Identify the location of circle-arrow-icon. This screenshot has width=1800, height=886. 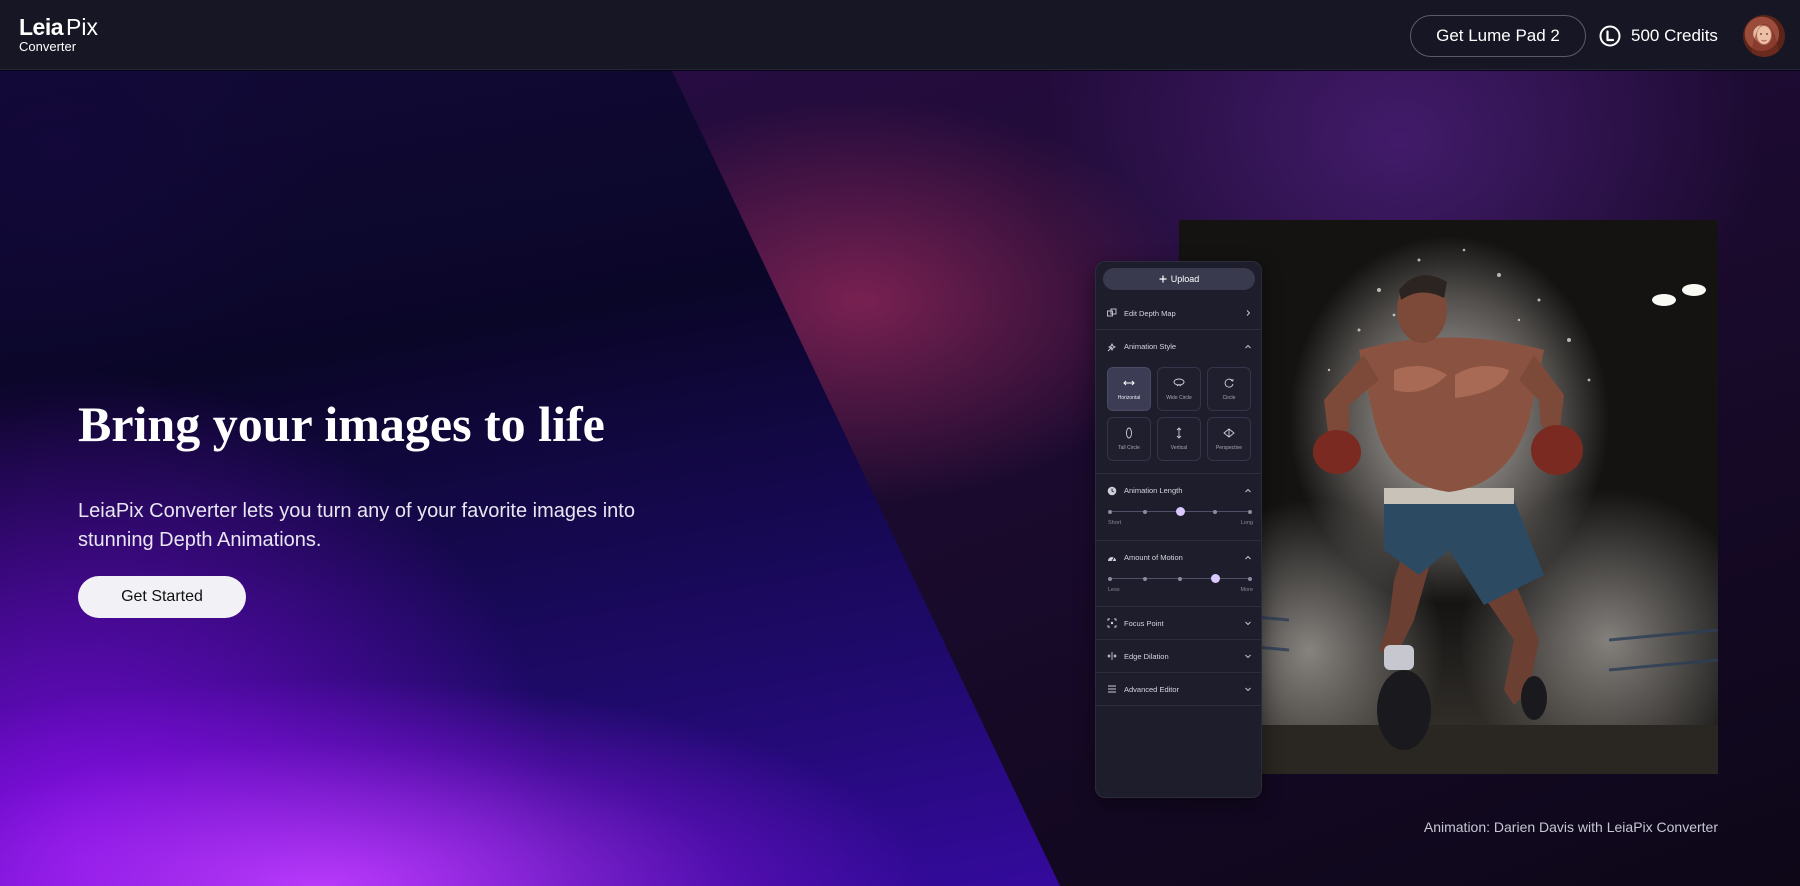
(1229, 383).